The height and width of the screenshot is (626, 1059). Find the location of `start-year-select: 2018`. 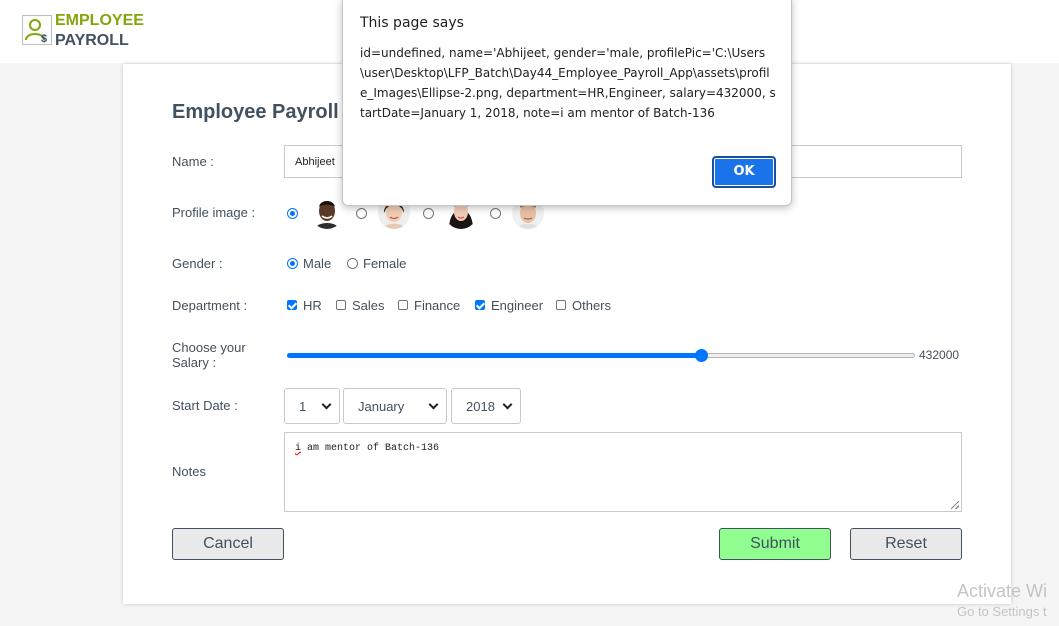

start-year-select: 2018 is located at coordinates (486, 406).